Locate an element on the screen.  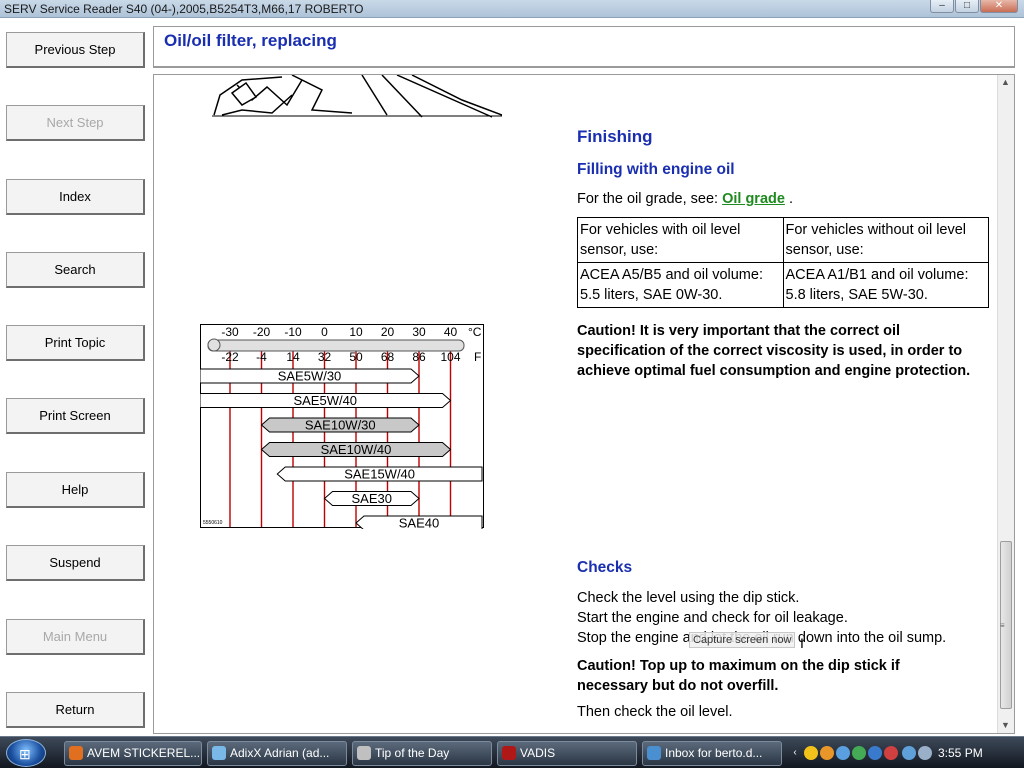
previous-step-button: Previous Step is located at coordinates (75, 50).